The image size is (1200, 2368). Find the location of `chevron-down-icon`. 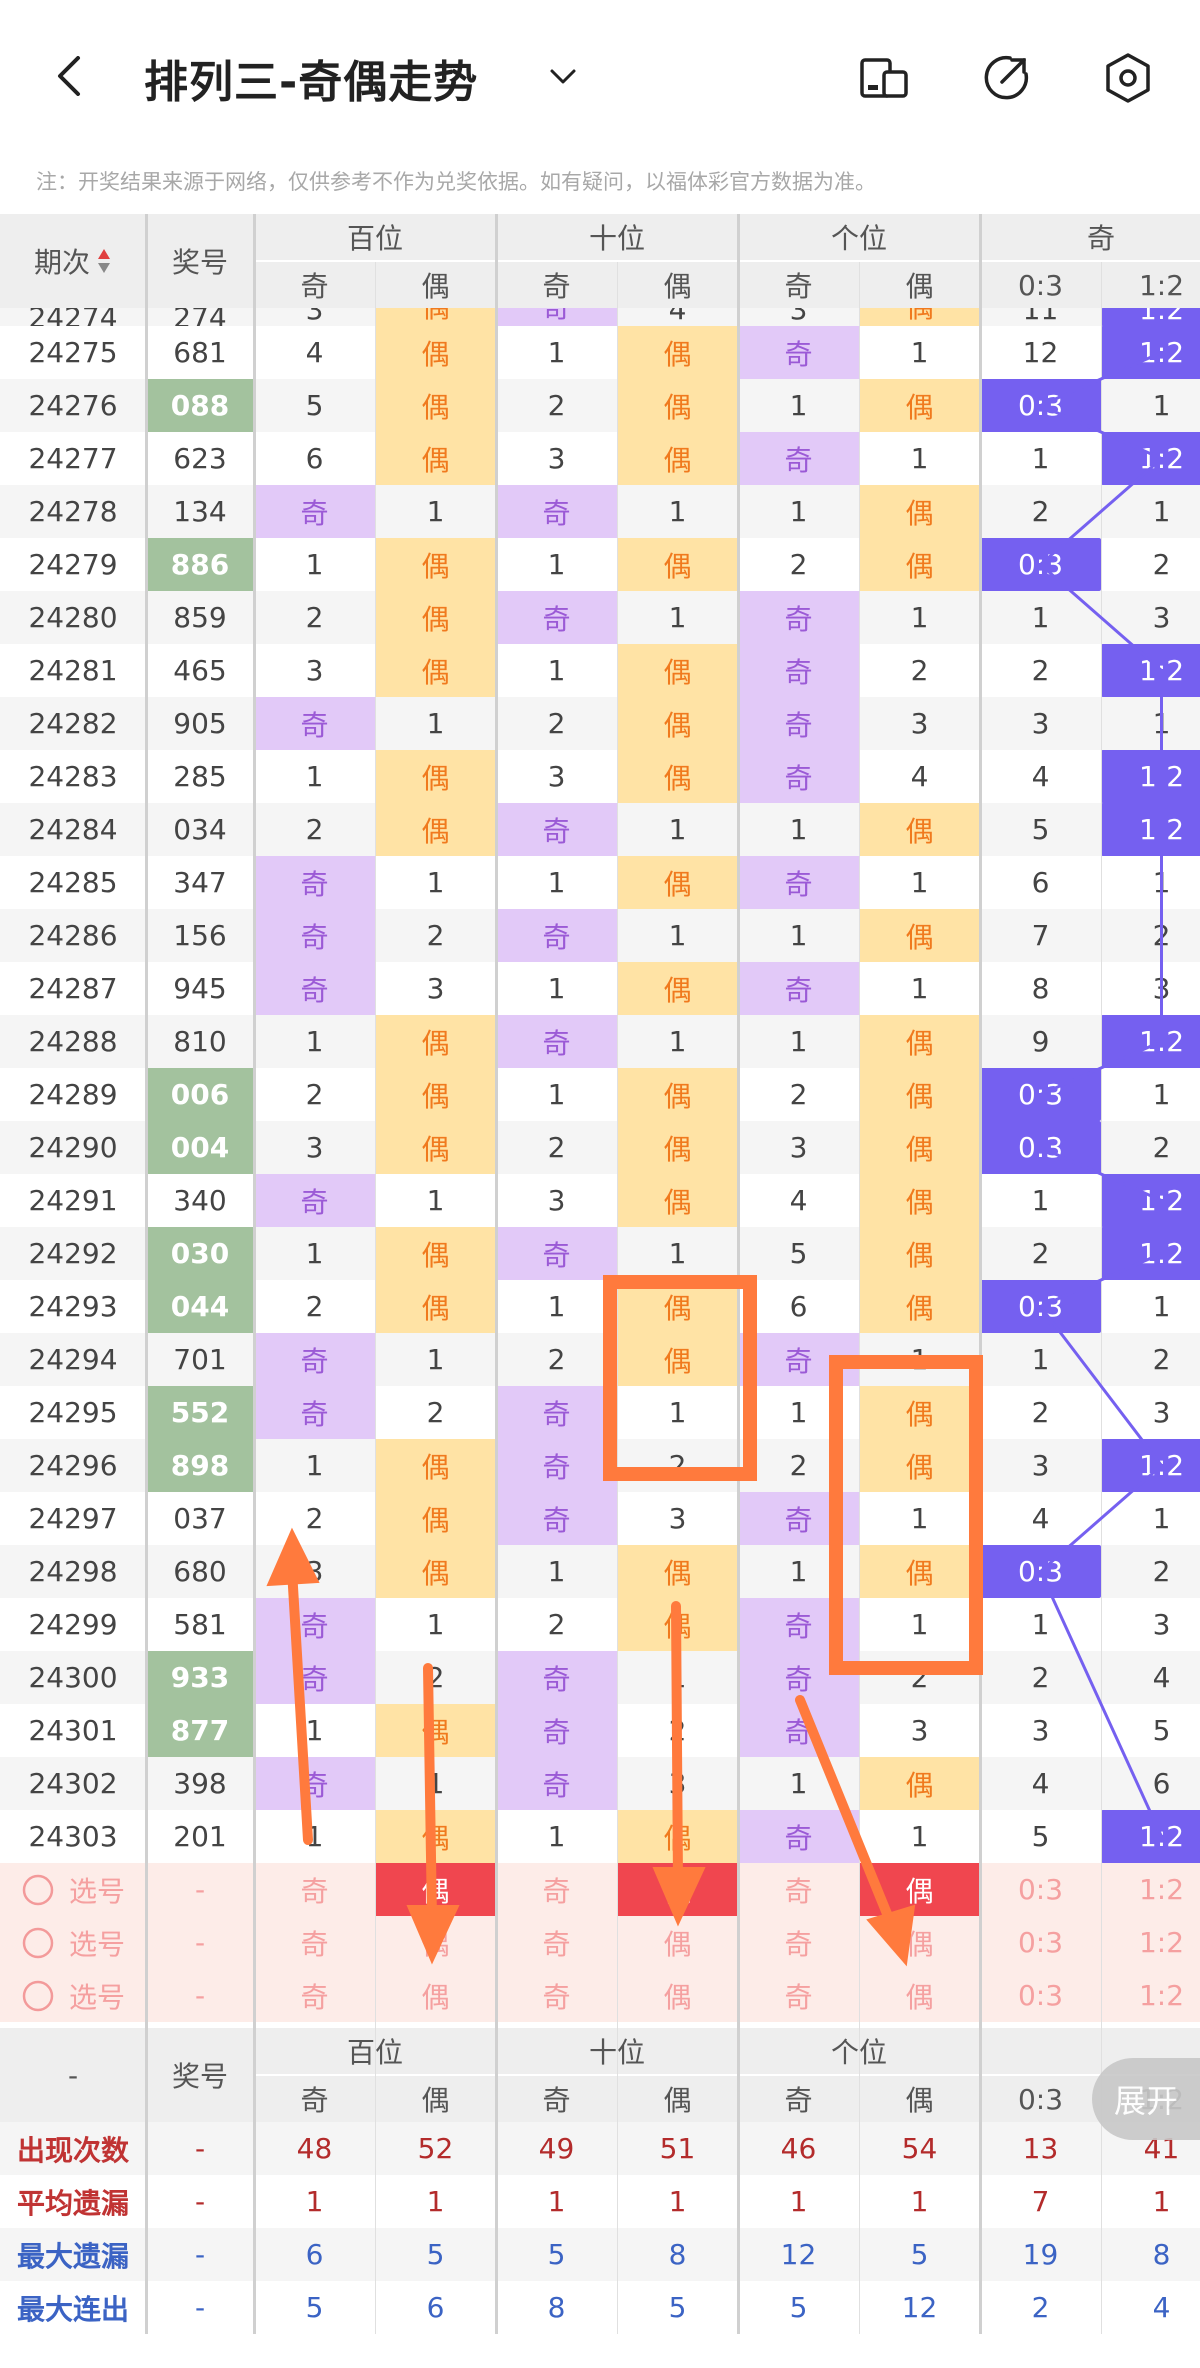

chevron-down-icon is located at coordinates (563, 77).